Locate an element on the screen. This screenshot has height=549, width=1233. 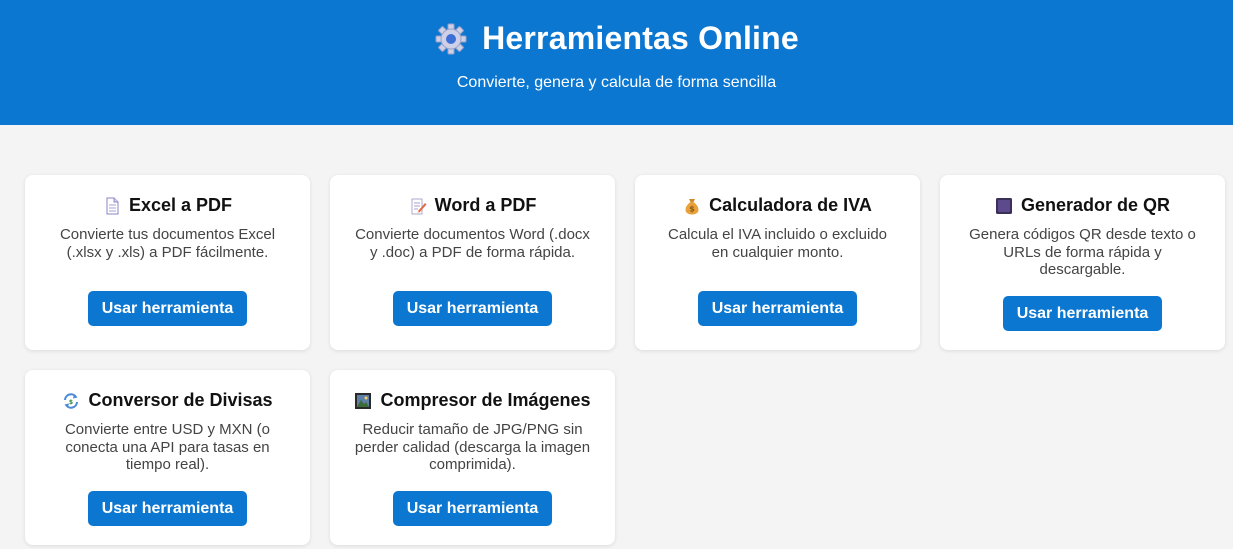
document-icon is located at coordinates (112, 205).